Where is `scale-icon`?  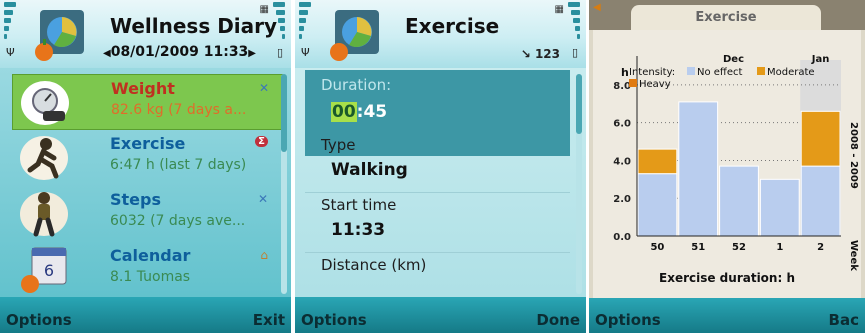 scale-icon is located at coordinates (45, 102).